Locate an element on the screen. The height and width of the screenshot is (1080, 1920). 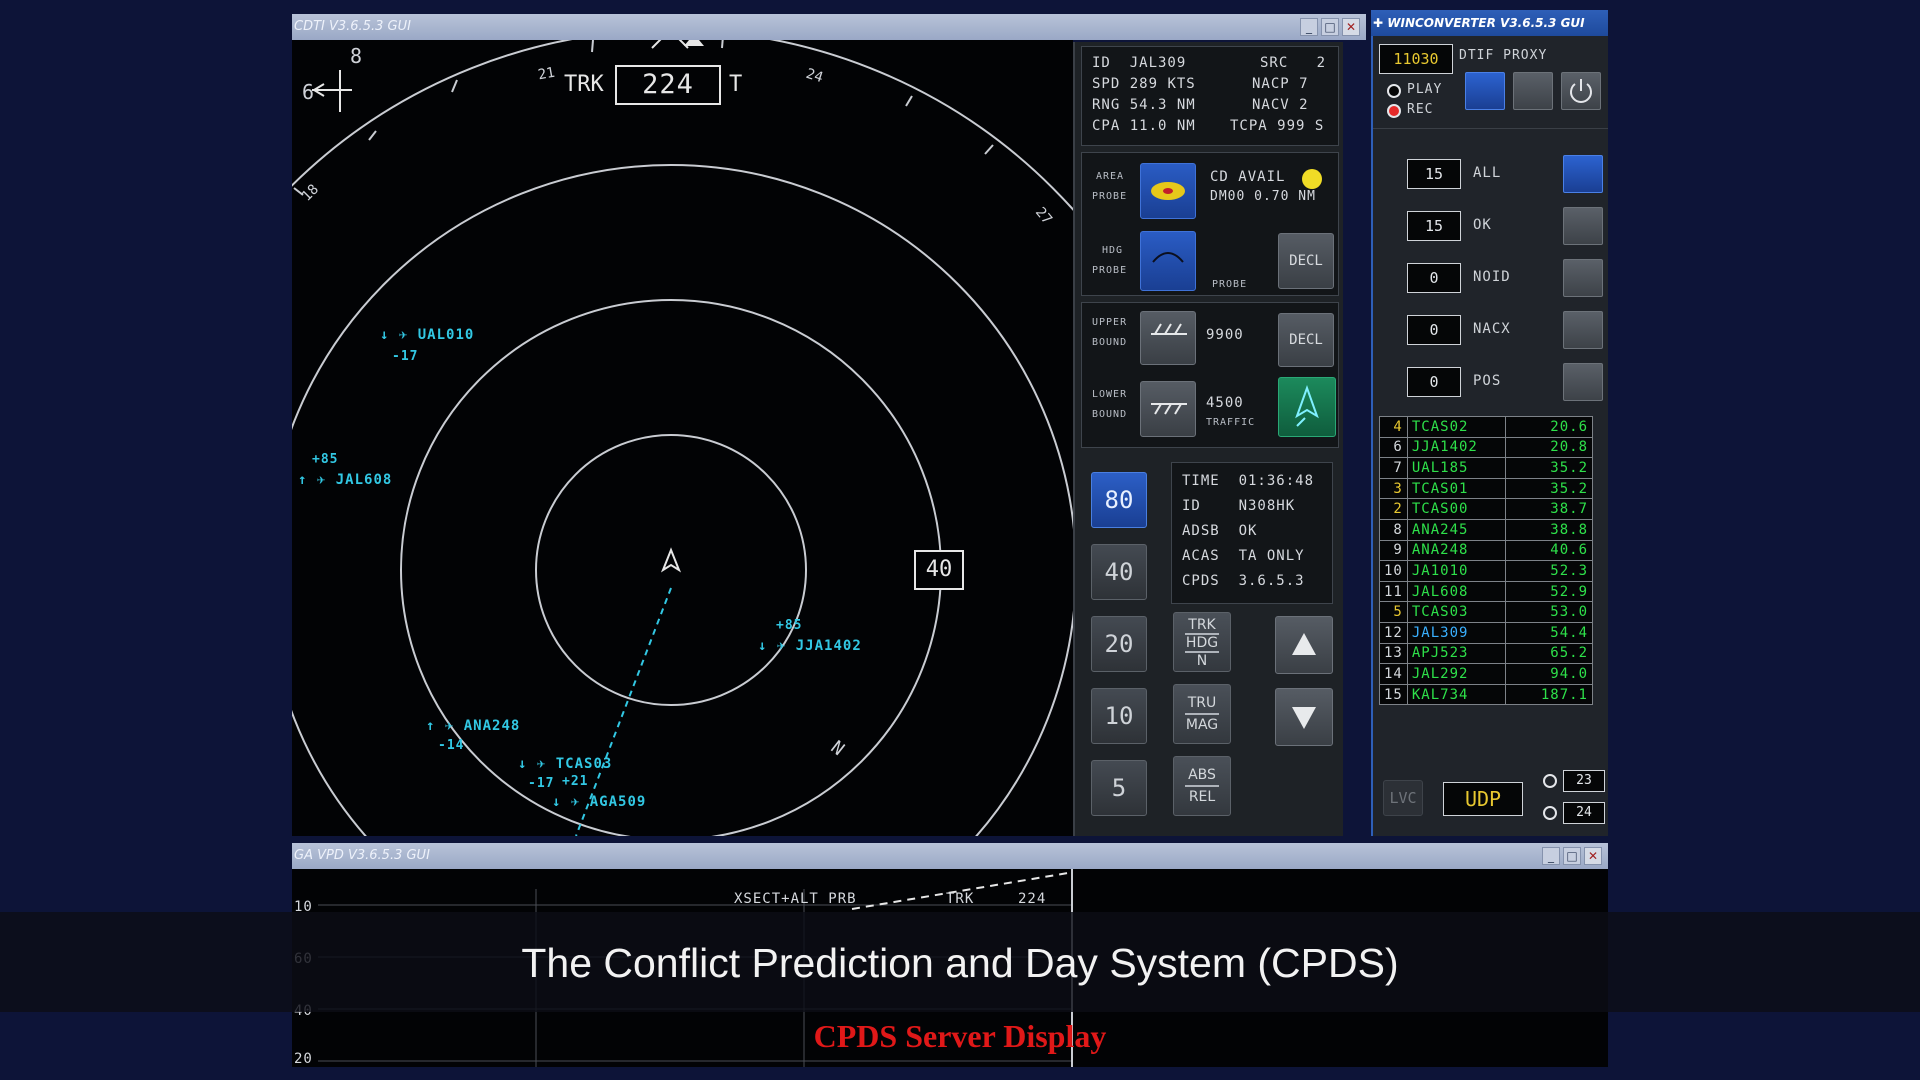
cross-icon: ✚ is located at coordinates (1378, 23).